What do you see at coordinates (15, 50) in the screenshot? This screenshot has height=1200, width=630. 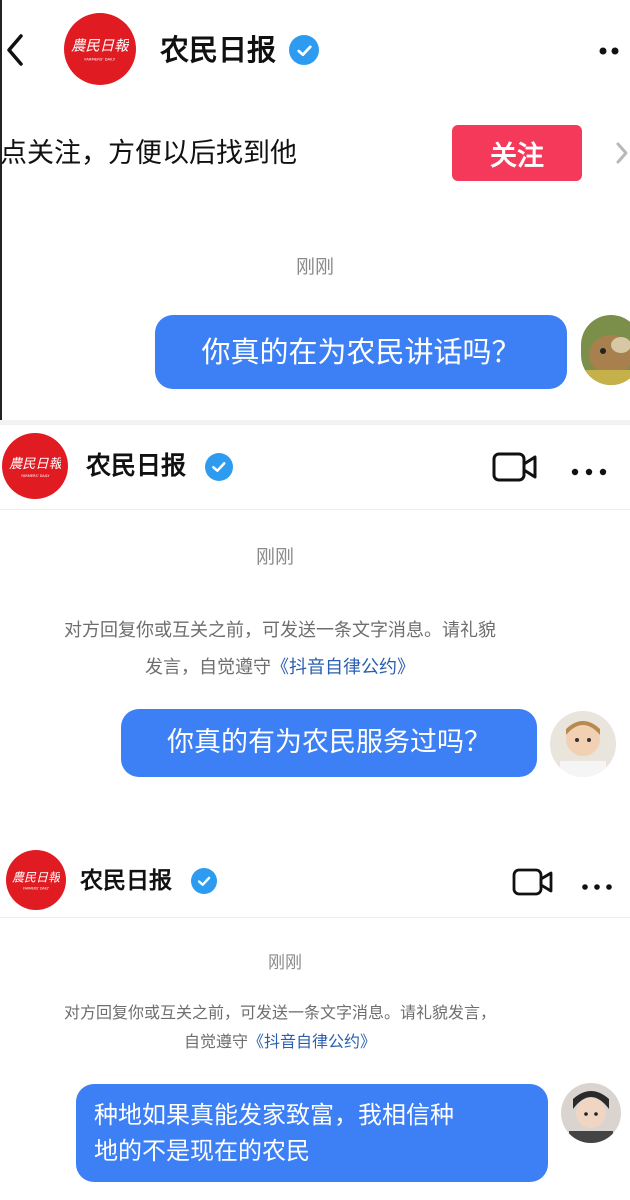 I see `back-arrow-icon` at bounding box center [15, 50].